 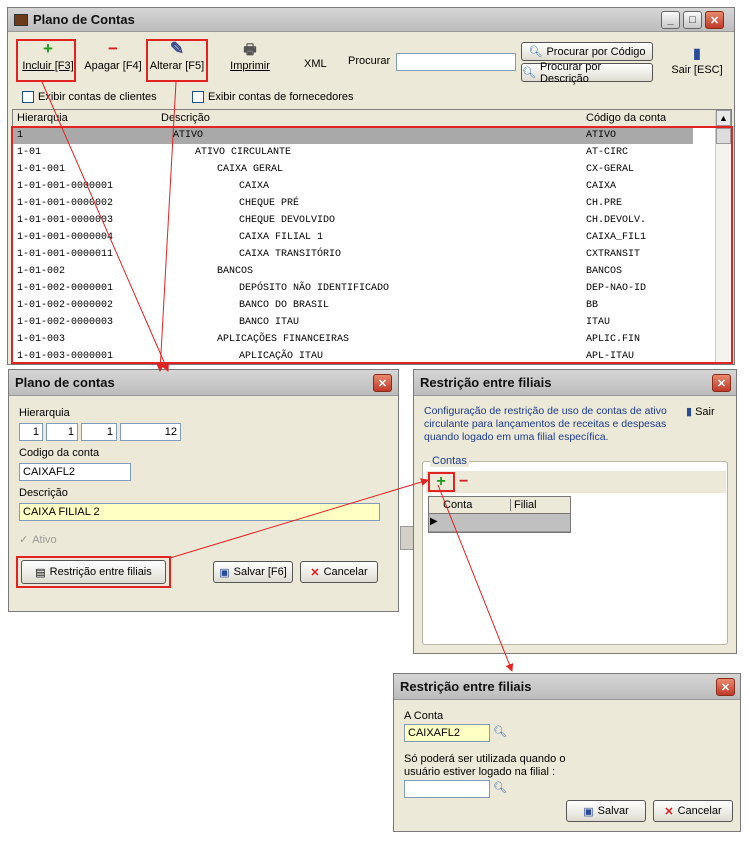 I want to click on col-codigo: Código da conta, so click(x=626, y=118).